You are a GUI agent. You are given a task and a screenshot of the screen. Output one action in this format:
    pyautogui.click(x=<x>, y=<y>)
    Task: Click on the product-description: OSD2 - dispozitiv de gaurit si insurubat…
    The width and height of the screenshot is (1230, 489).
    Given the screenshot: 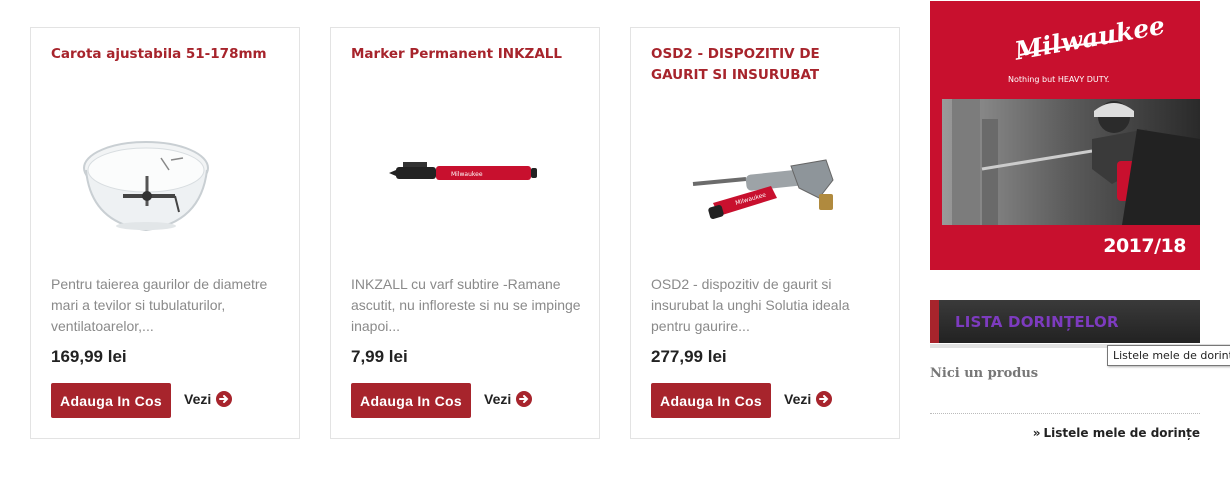 What is the action you would take?
    pyautogui.click(x=750, y=305)
    